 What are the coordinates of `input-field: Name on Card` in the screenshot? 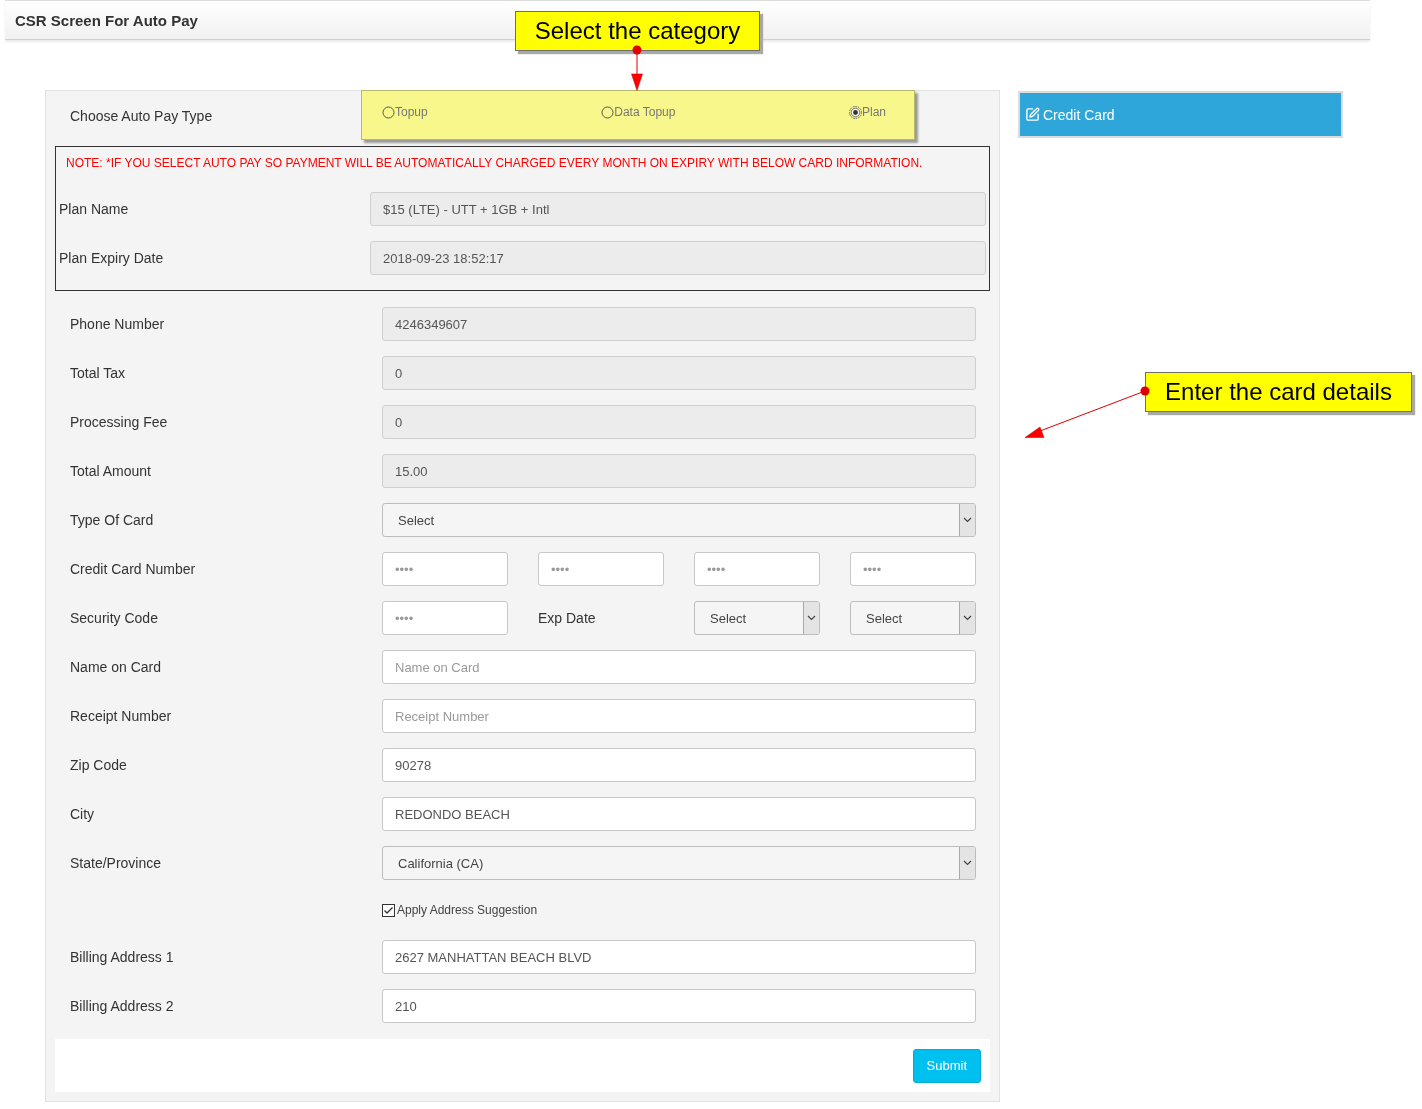 It's located at (679, 667).